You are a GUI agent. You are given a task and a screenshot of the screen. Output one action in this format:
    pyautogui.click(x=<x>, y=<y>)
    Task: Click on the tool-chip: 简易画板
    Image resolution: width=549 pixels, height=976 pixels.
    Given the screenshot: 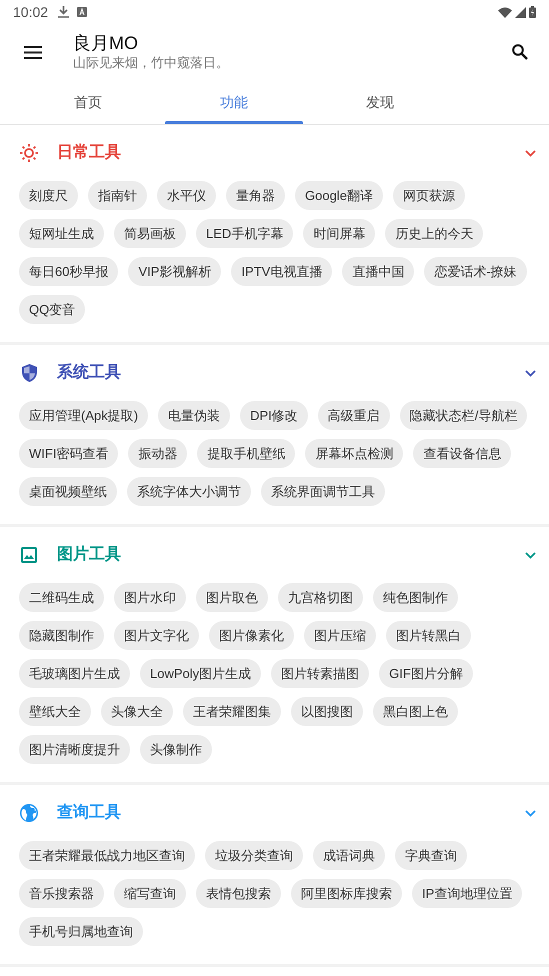 What is the action you would take?
    pyautogui.click(x=150, y=233)
    